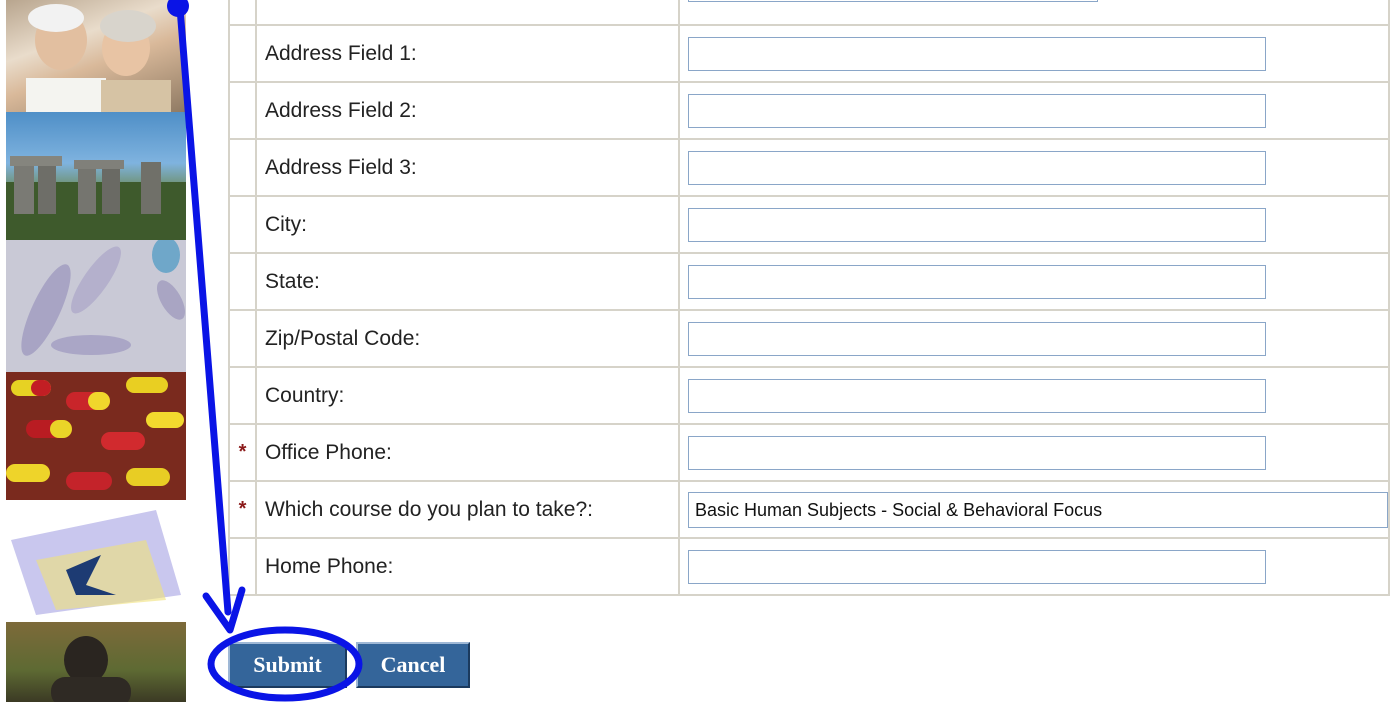  Describe the element at coordinates (287, 665) in the screenshot. I see `submit-button: Submit` at that location.